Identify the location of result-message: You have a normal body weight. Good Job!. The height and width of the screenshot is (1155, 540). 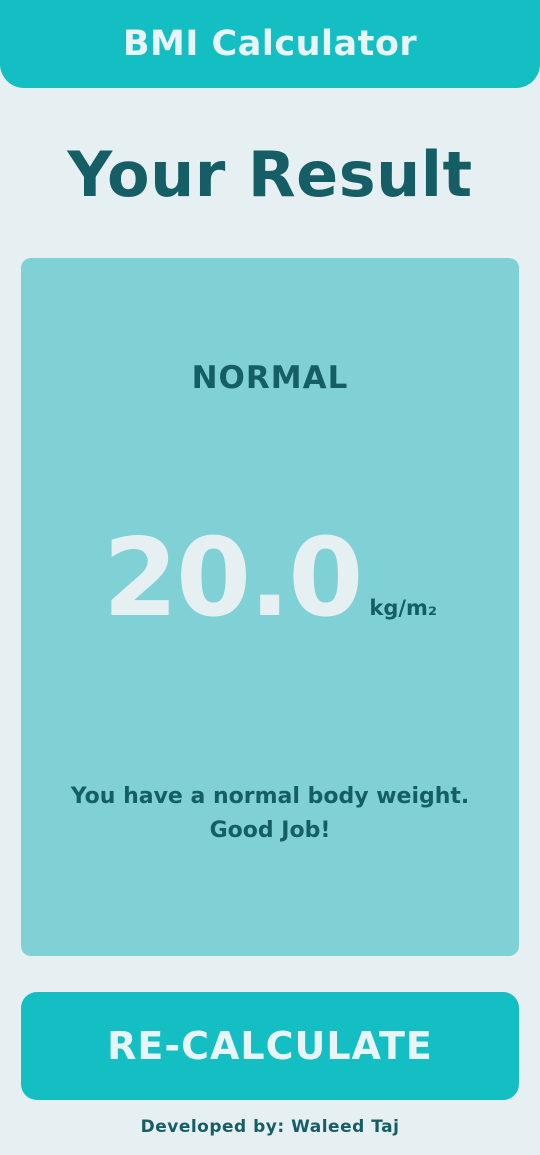
(270, 814).